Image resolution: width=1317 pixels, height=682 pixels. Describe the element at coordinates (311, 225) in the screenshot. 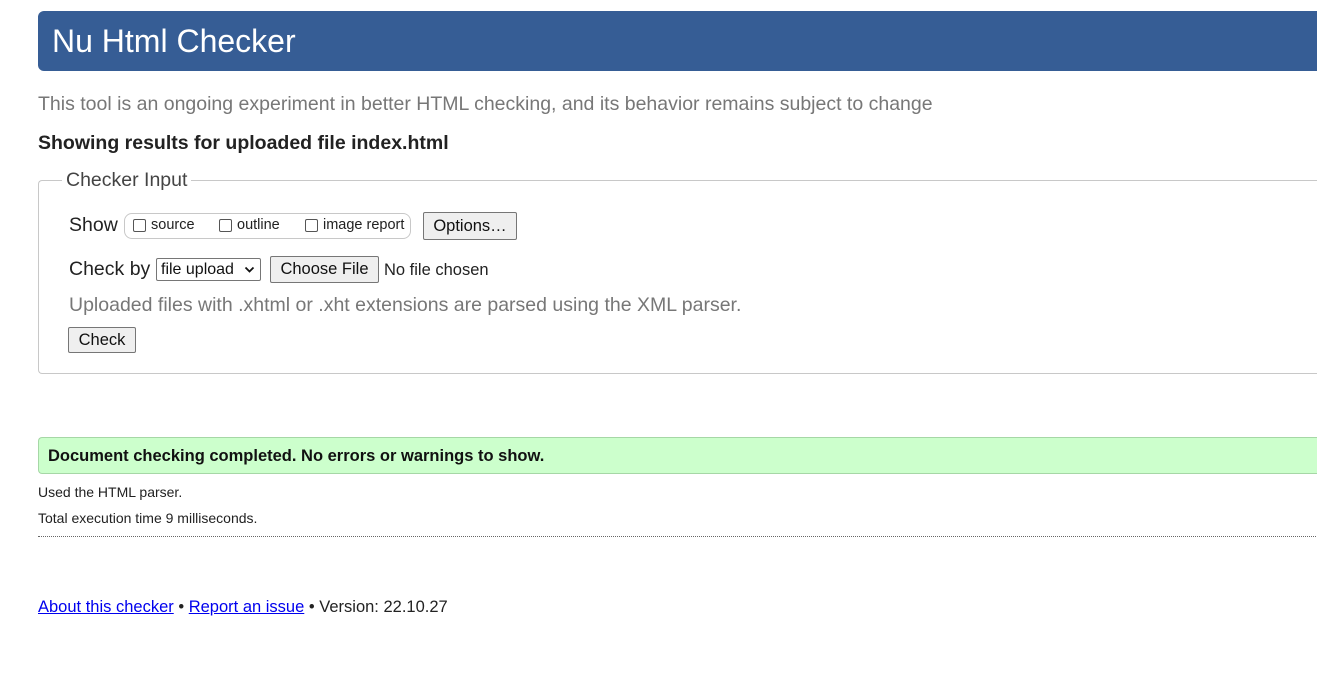

I see `image-report-checkbox` at that location.